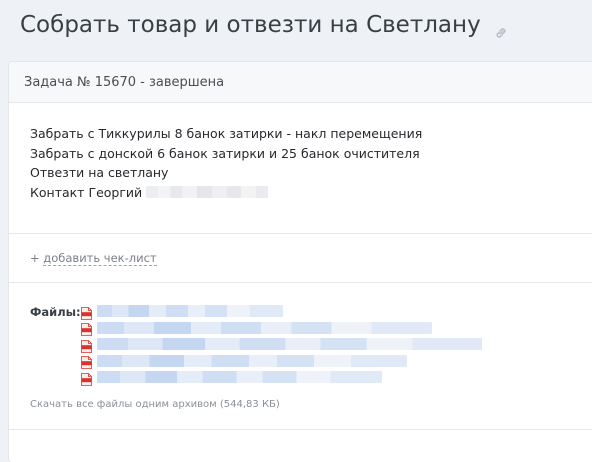 This screenshot has width=592, height=462. What do you see at coordinates (207, 191) in the screenshot?
I see `redacted-phone` at bounding box center [207, 191].